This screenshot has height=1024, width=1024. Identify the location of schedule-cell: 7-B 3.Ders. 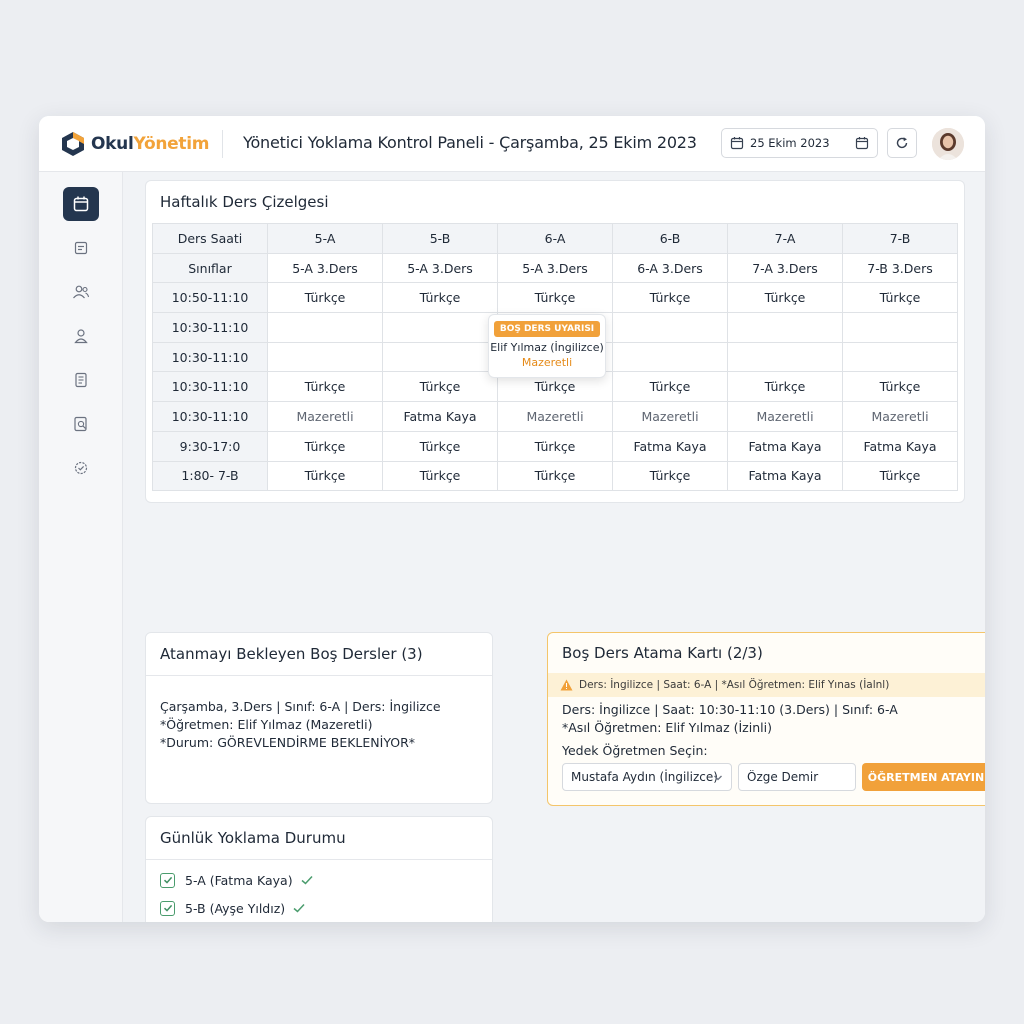
(900, 268).